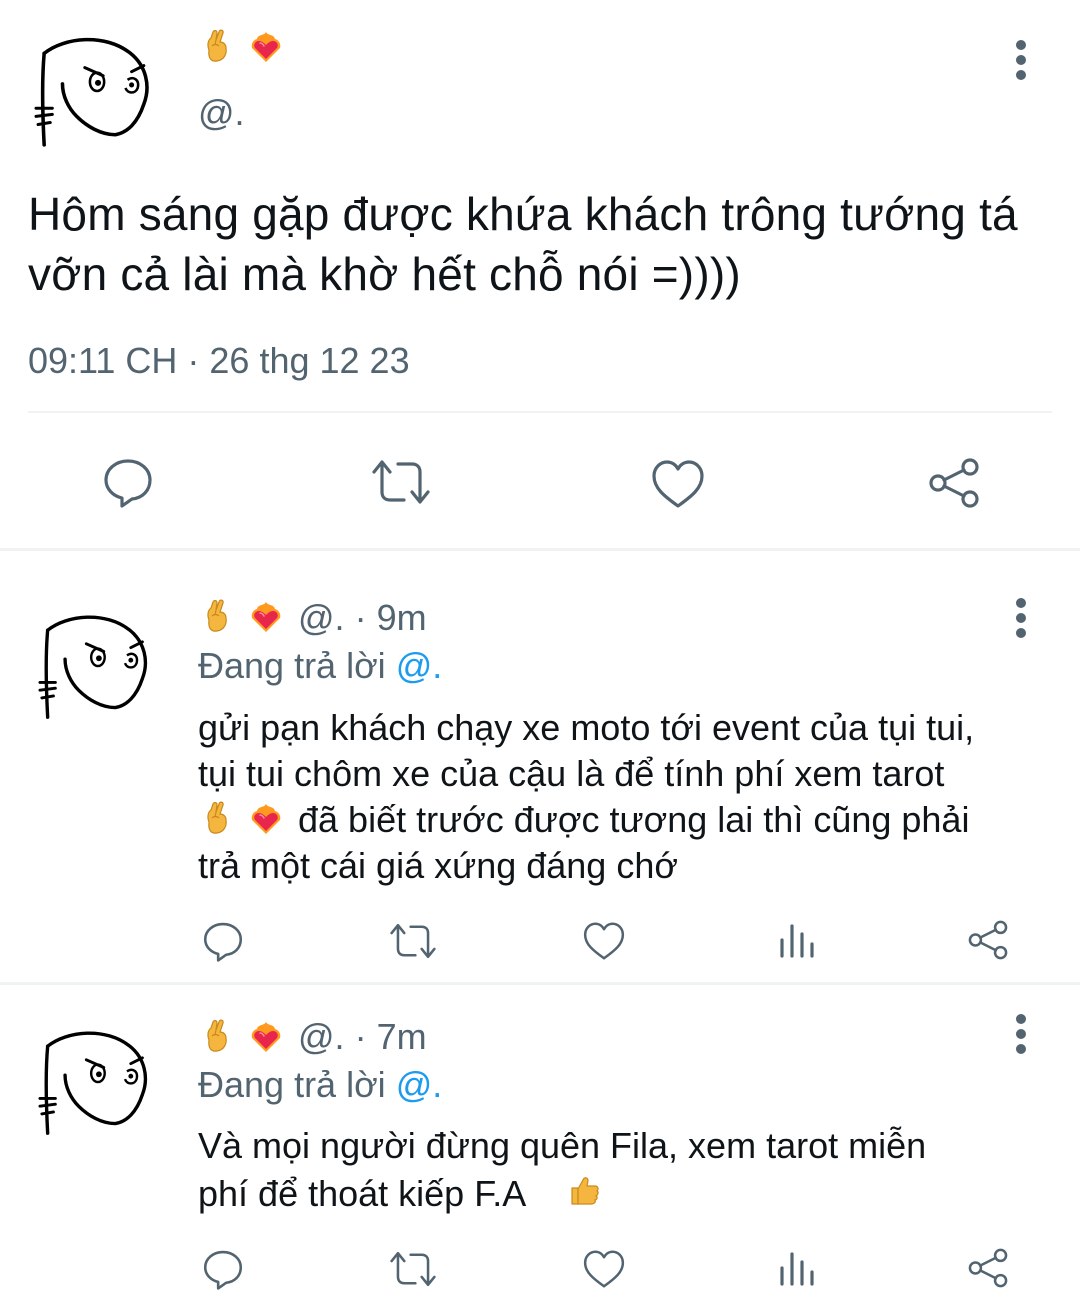  What do you see at coordinates (402, 617) in the screenshot?
I see `time: 9m` at bounding box center [402, 617].